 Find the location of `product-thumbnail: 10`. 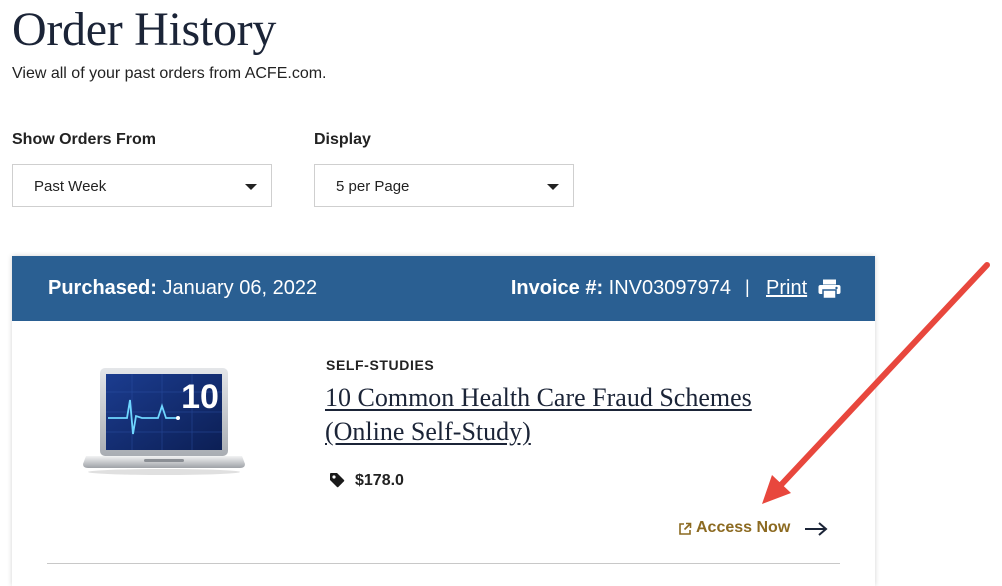

product-thumbnail: 10 is located at coordinates (164, 421).